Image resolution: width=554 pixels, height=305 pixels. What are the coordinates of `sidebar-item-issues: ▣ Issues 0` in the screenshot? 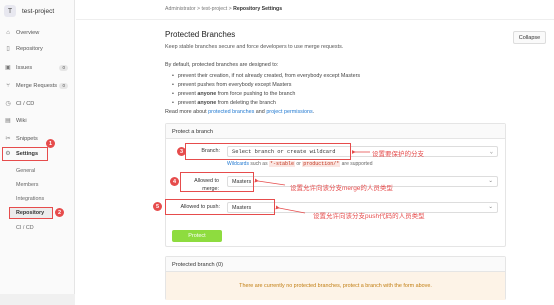 It's located at (38, 67).